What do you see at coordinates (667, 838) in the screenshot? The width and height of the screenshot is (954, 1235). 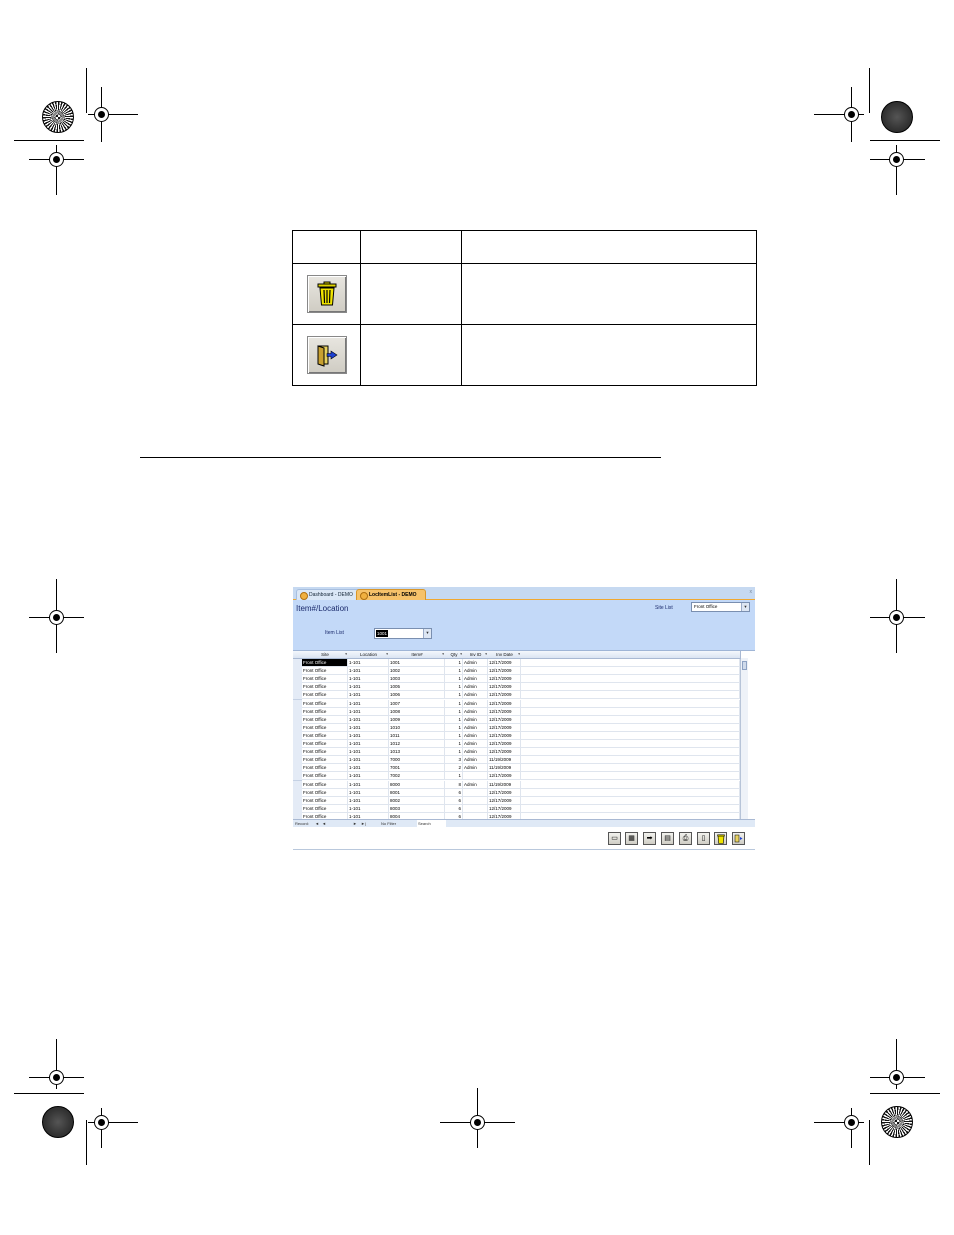 I see `report-button: ▤` at bounding box center [667, 838].